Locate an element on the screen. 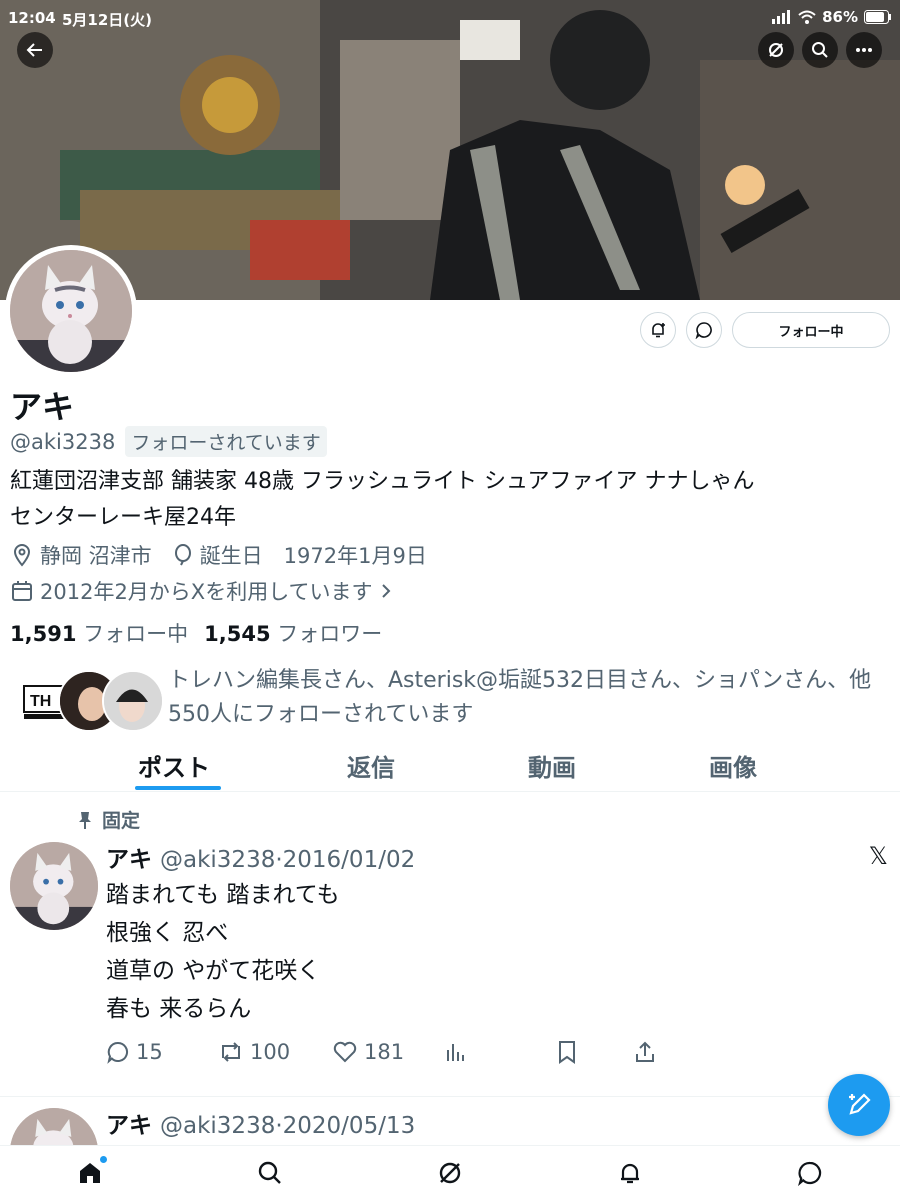 The width and height of the screenshot is (900, 1200). compose-plus-icon is located at coordinates (860, 1104).